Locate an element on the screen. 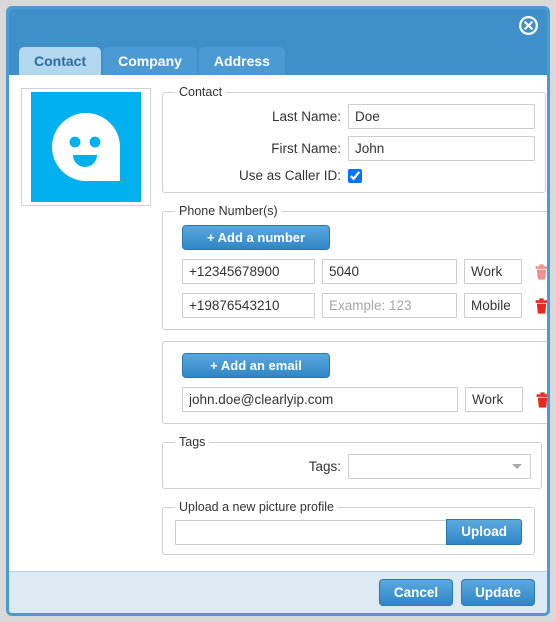 This screenshot has width=556, height=622. phone-type-select-2: Mobile is located at coordinates (493, 305).